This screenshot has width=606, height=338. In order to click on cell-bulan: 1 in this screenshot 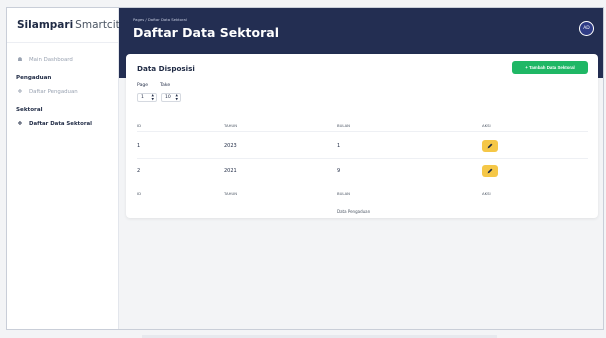, I will do `click(339, 146)`.